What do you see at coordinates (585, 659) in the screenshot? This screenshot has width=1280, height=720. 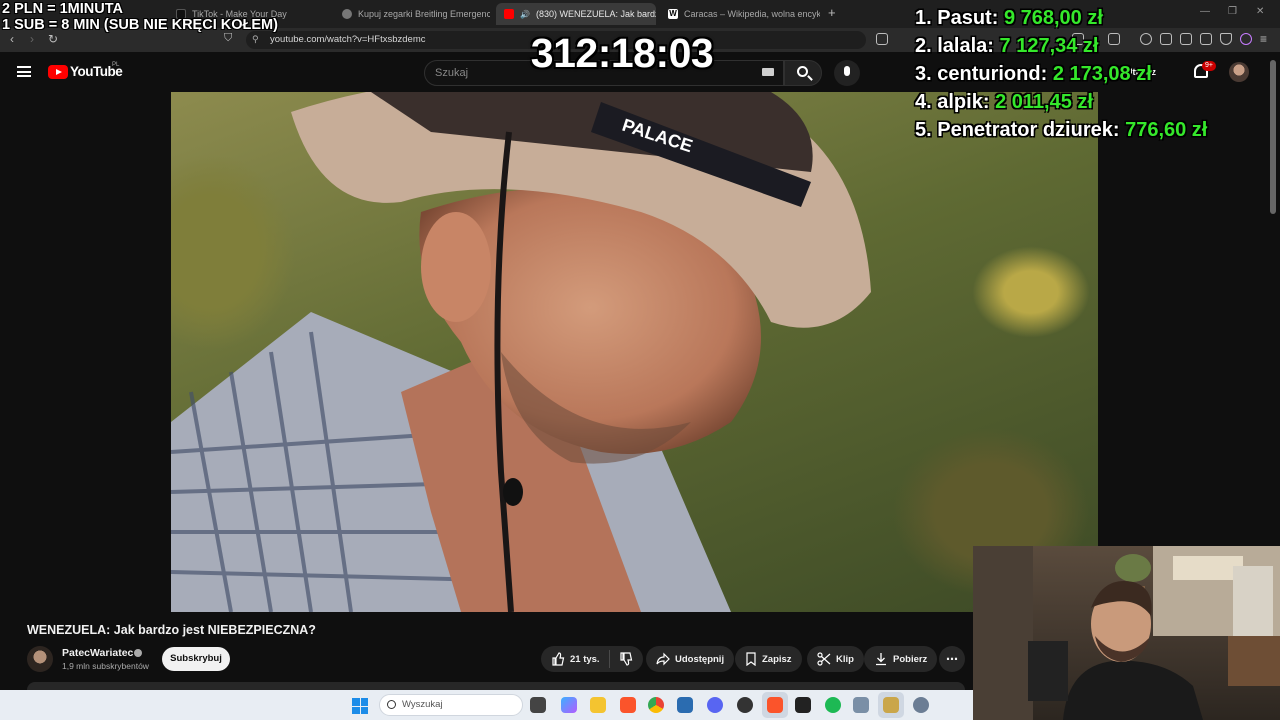 I see `like-count: 21 tys.` at bounding box center [585, 659].